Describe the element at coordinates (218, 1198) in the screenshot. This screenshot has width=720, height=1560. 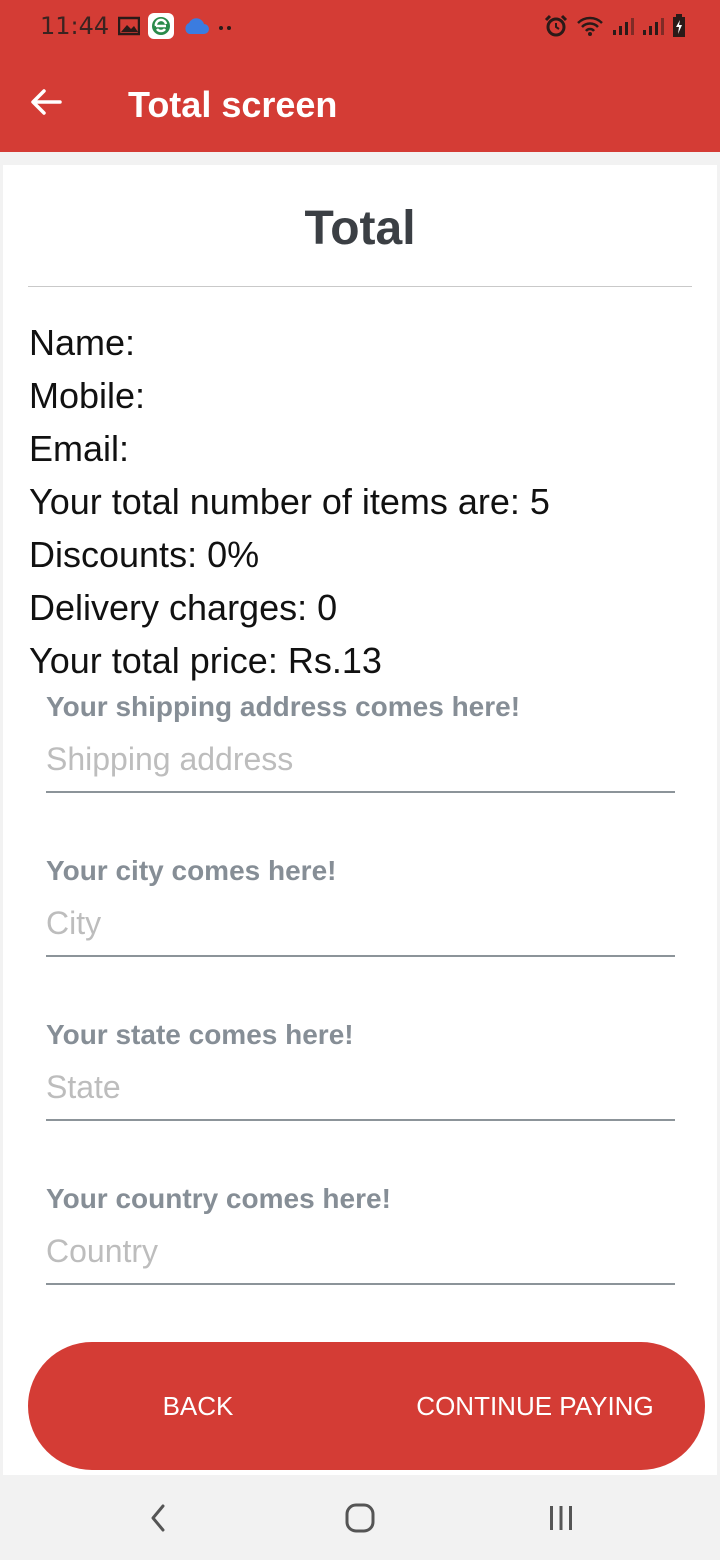
I see `country-label: Your country comes here!` at that location.